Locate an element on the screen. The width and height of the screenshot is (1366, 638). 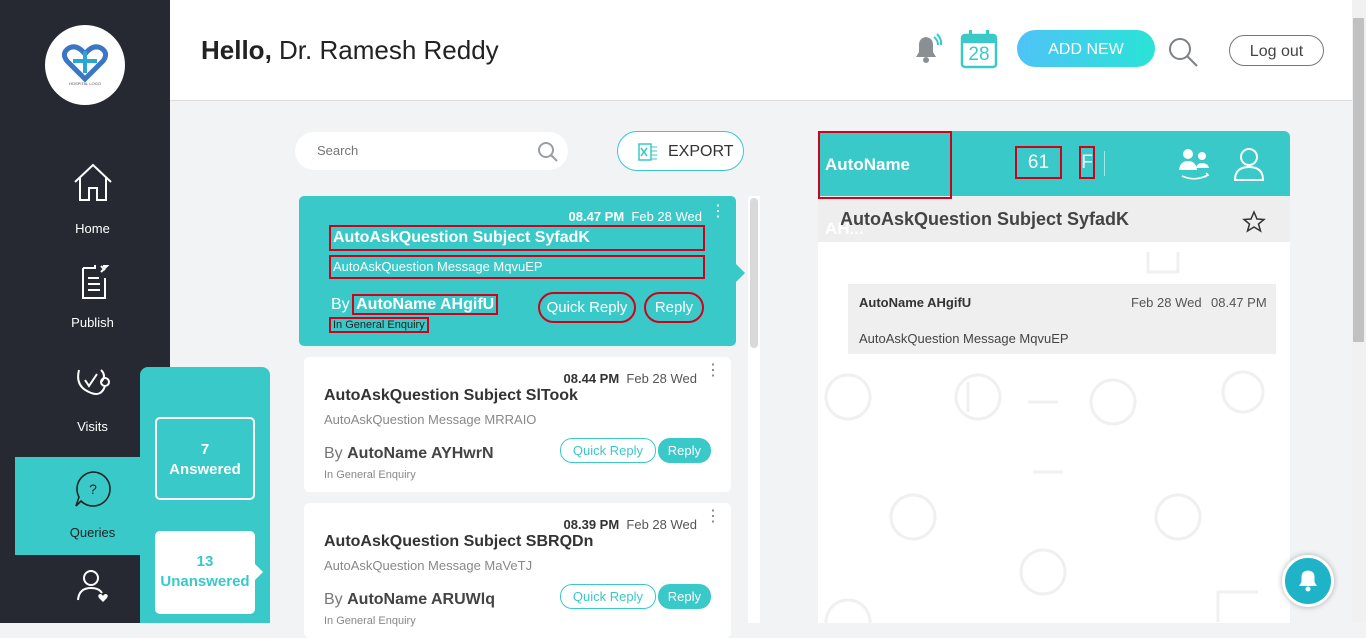
header-divider is located at coordinates (1104, 163).